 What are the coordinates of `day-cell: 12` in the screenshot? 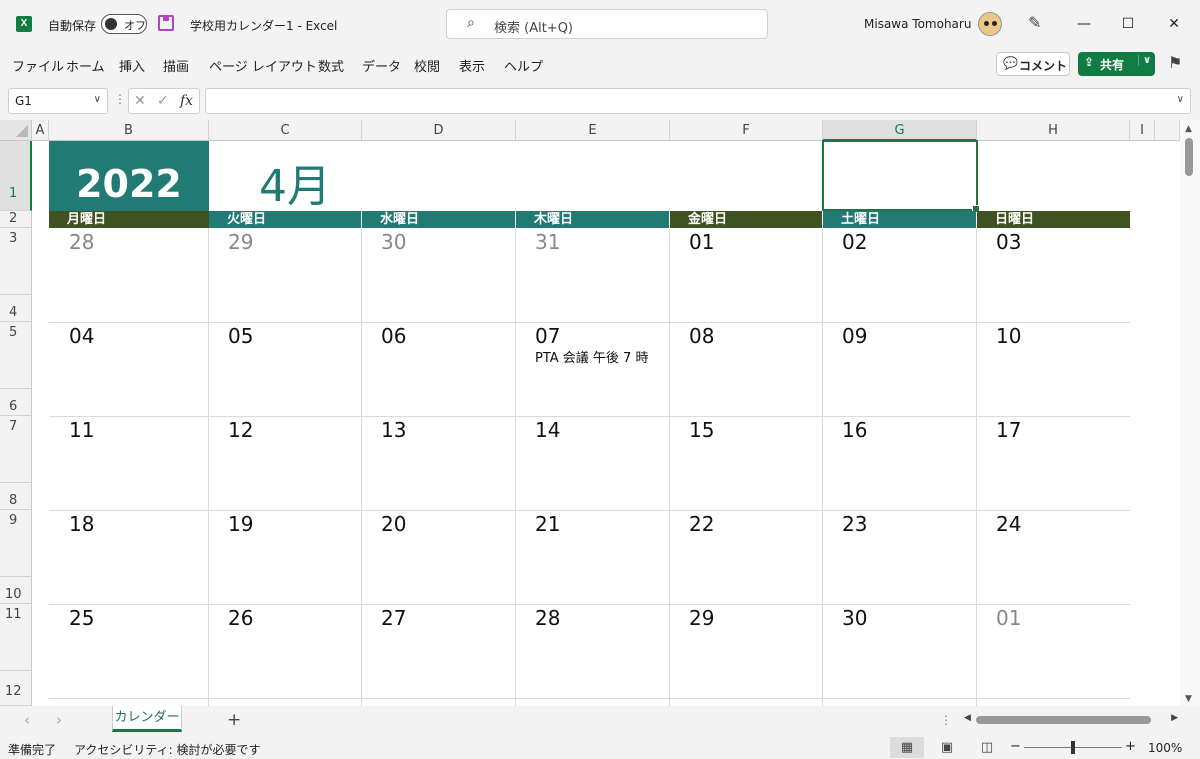 It's located at (240, 430).